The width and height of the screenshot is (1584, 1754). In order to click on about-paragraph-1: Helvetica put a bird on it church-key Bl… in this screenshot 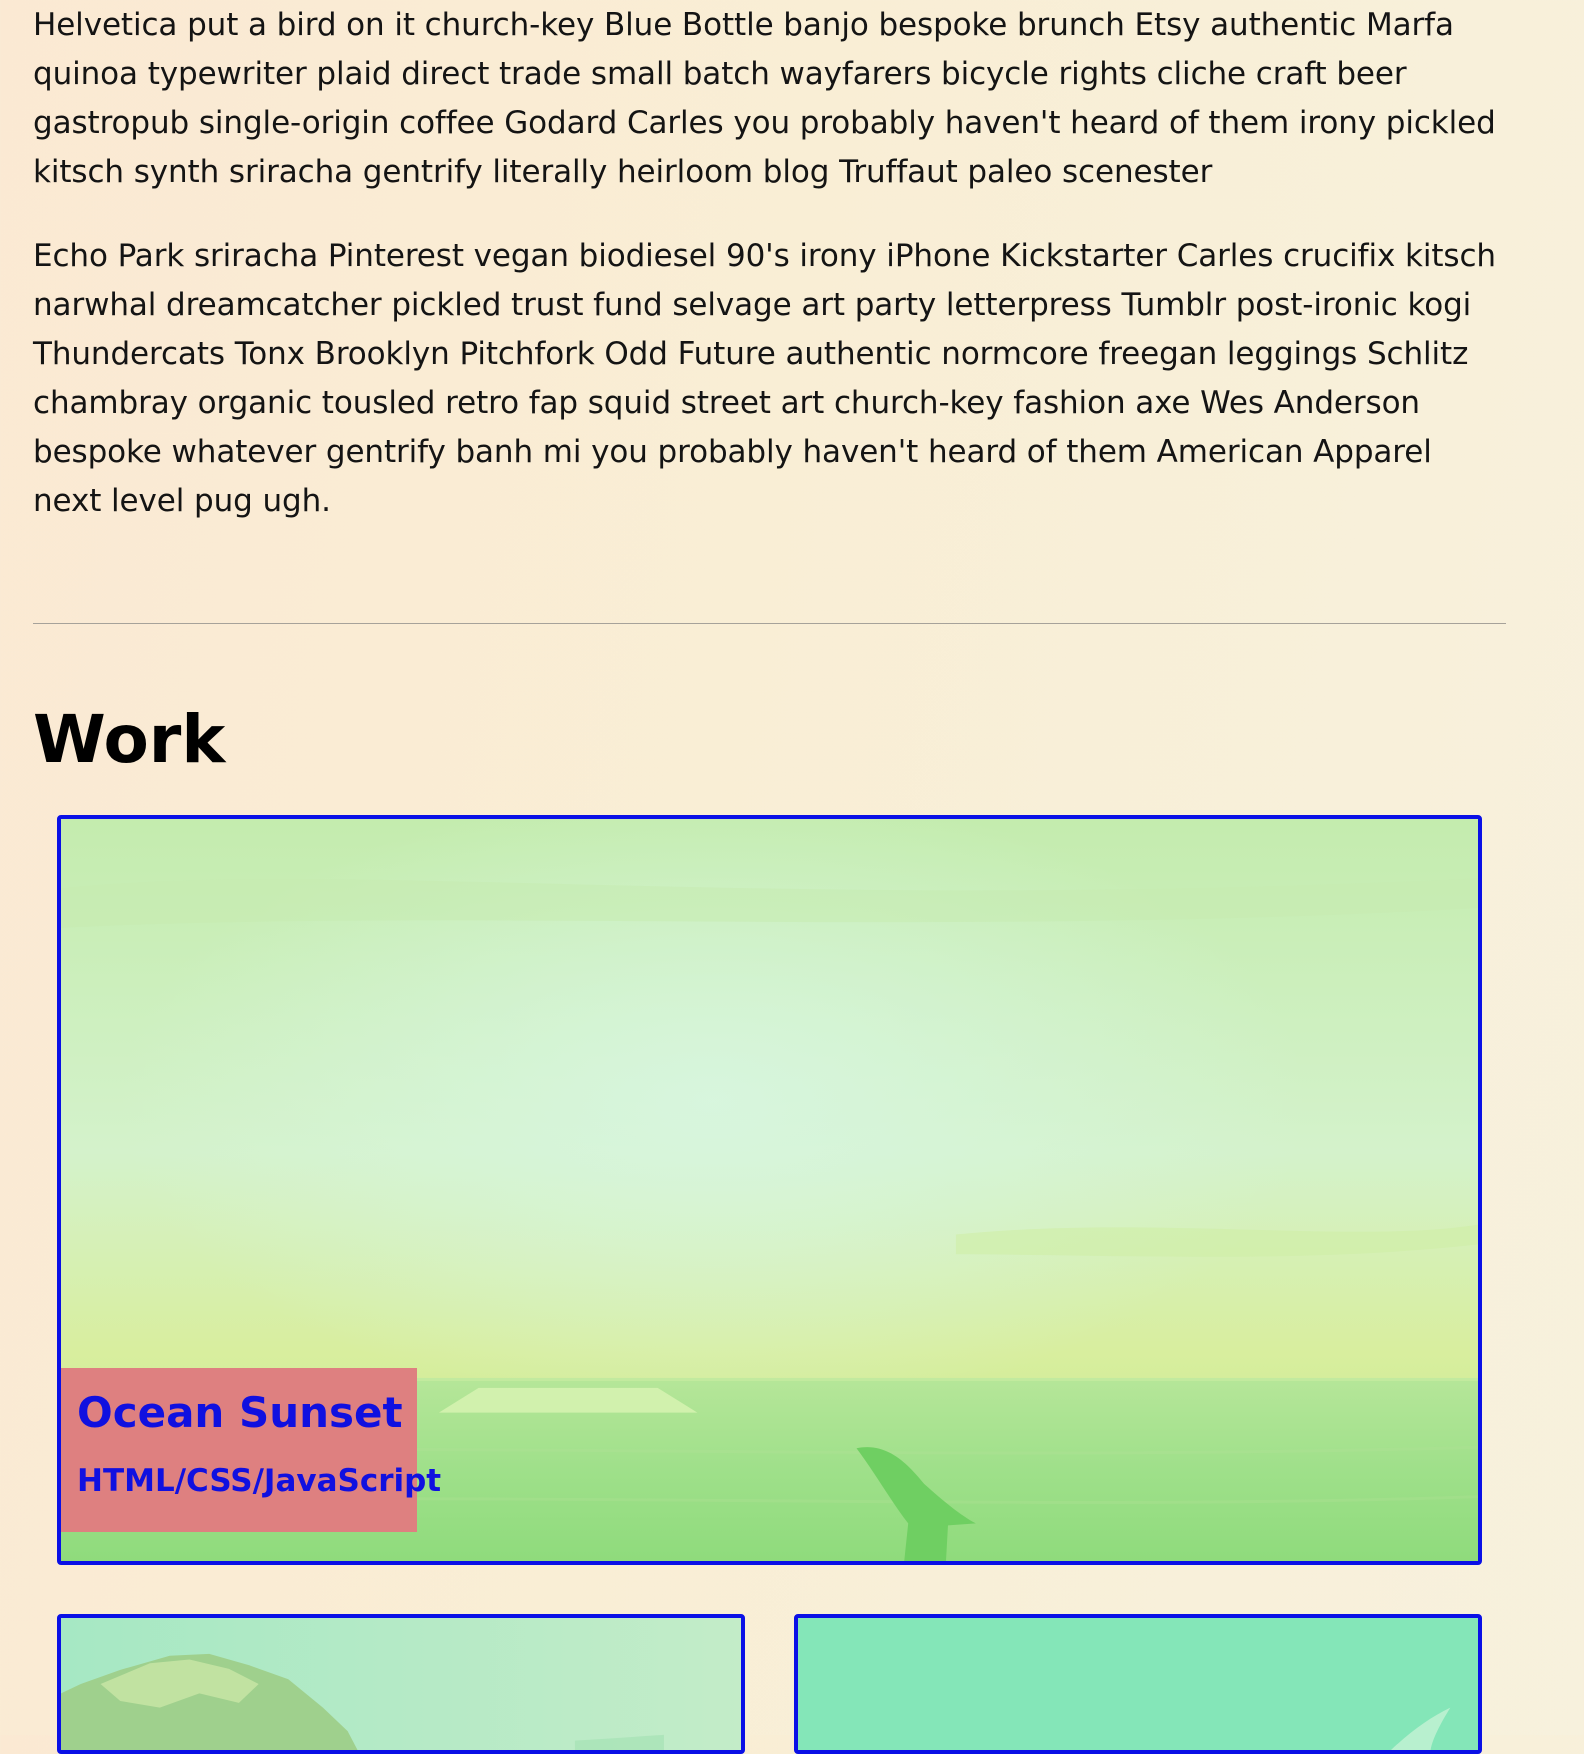, I will do `click(764, 98)`.